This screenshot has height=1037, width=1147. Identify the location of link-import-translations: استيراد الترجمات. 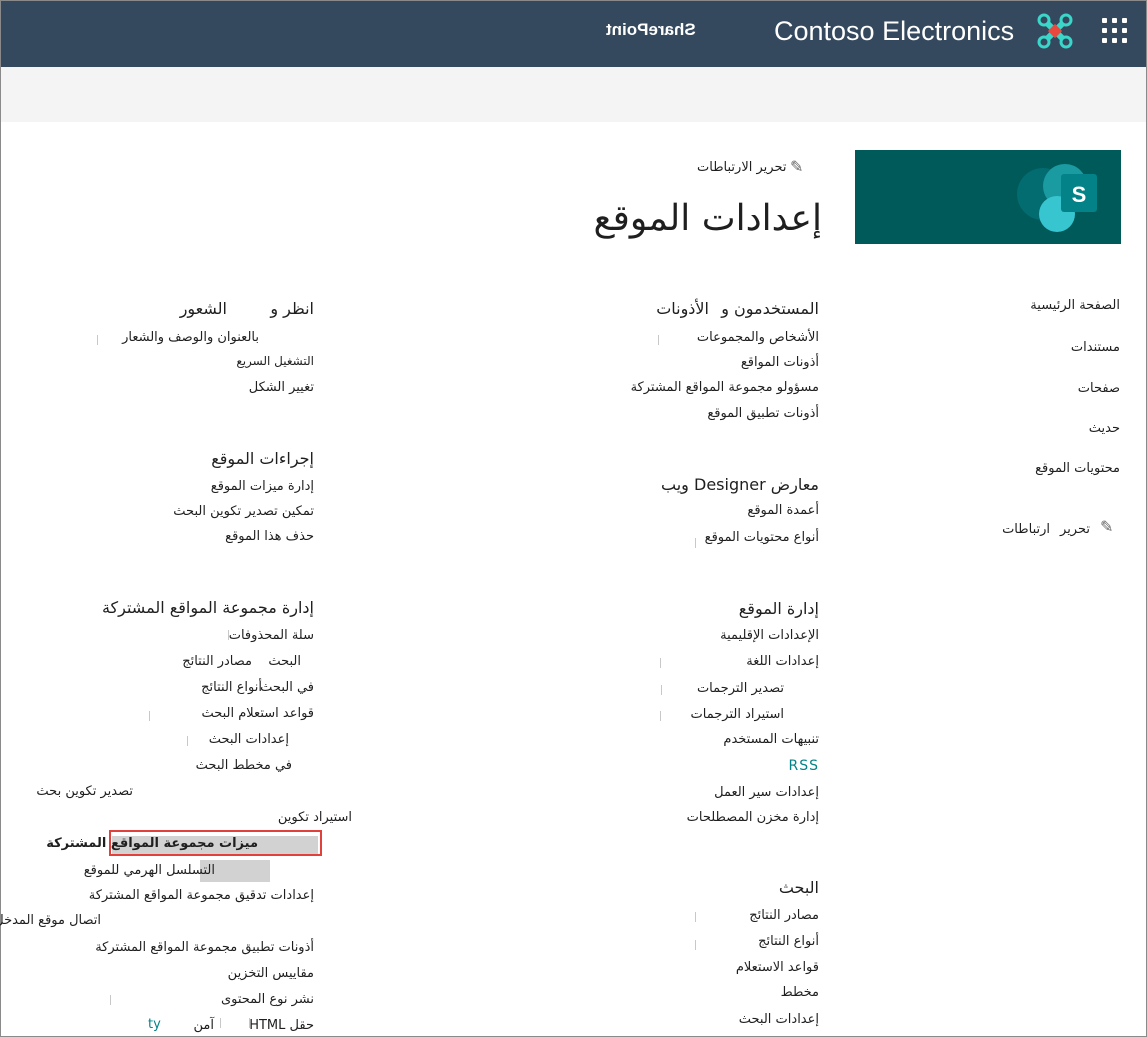
(737, 714).